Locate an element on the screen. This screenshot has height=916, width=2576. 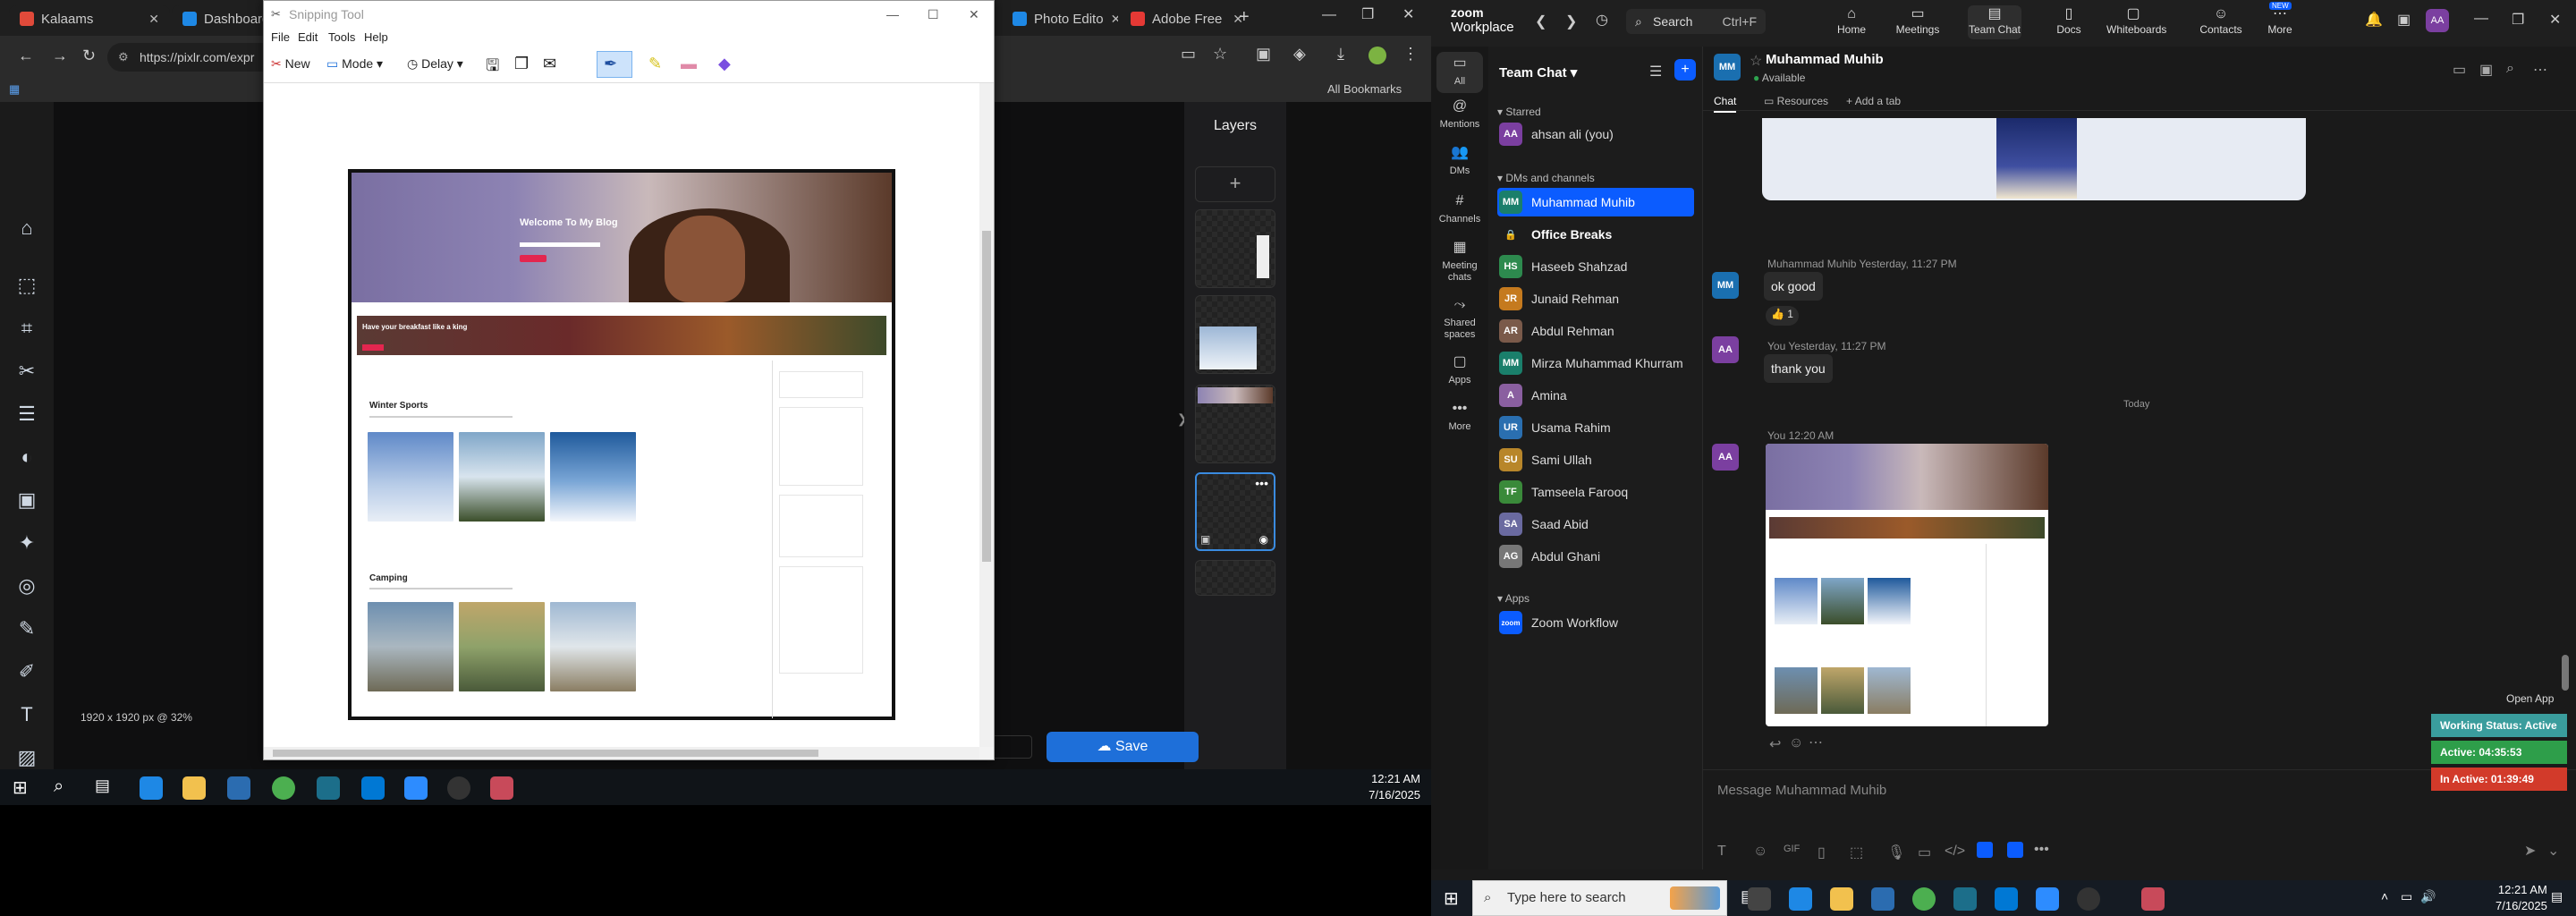
download-icon: ⤓ is located at coordinates (1340, 54).